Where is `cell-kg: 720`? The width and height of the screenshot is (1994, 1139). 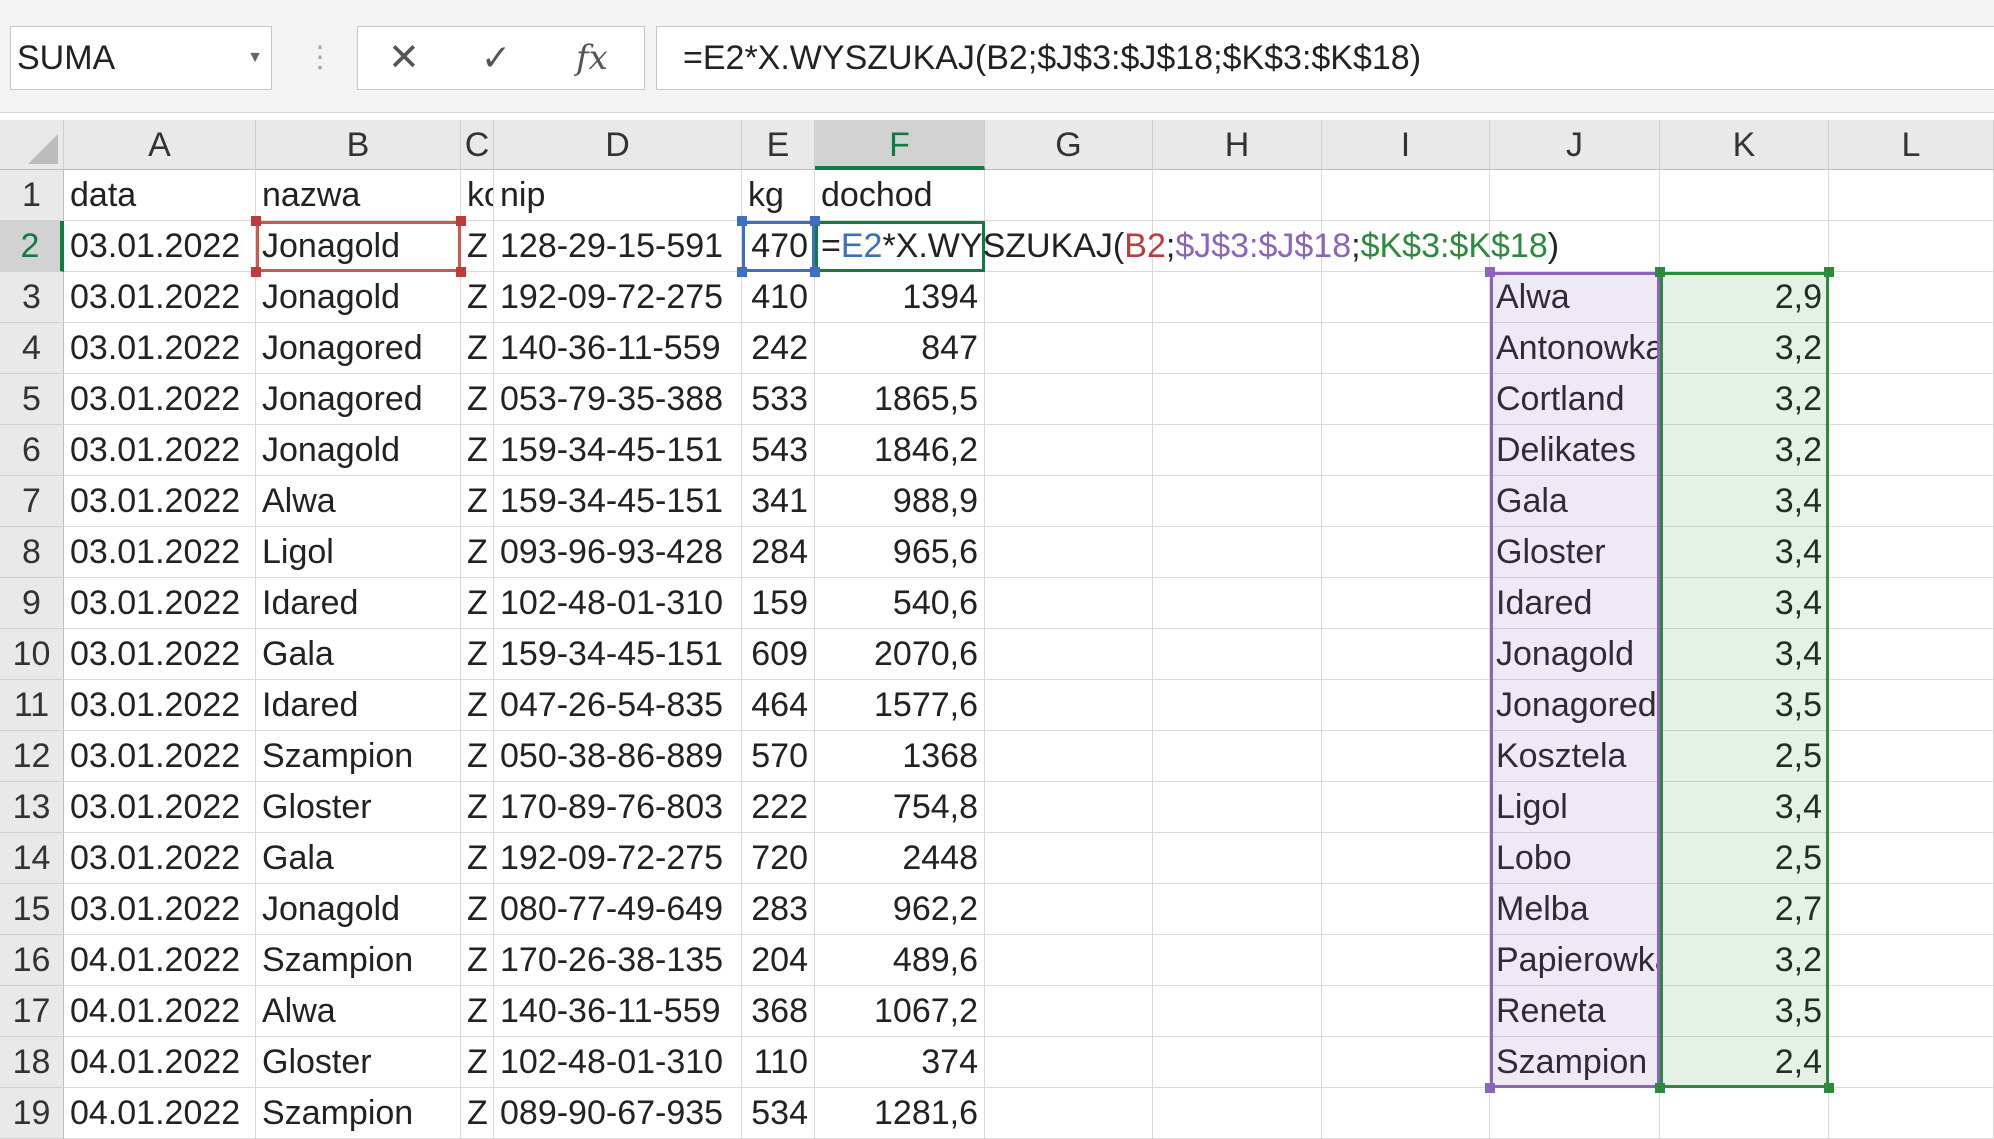
cell-kg: 720 is located at coordinates (778, 858).